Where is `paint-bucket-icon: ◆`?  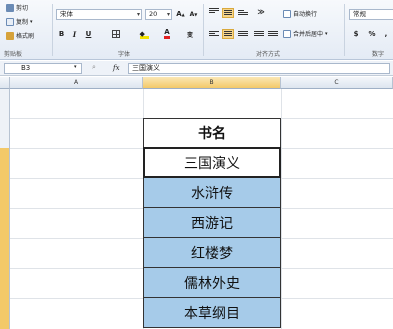
paint-bucket-icon: ◆ is located at coordinates (144, 34).